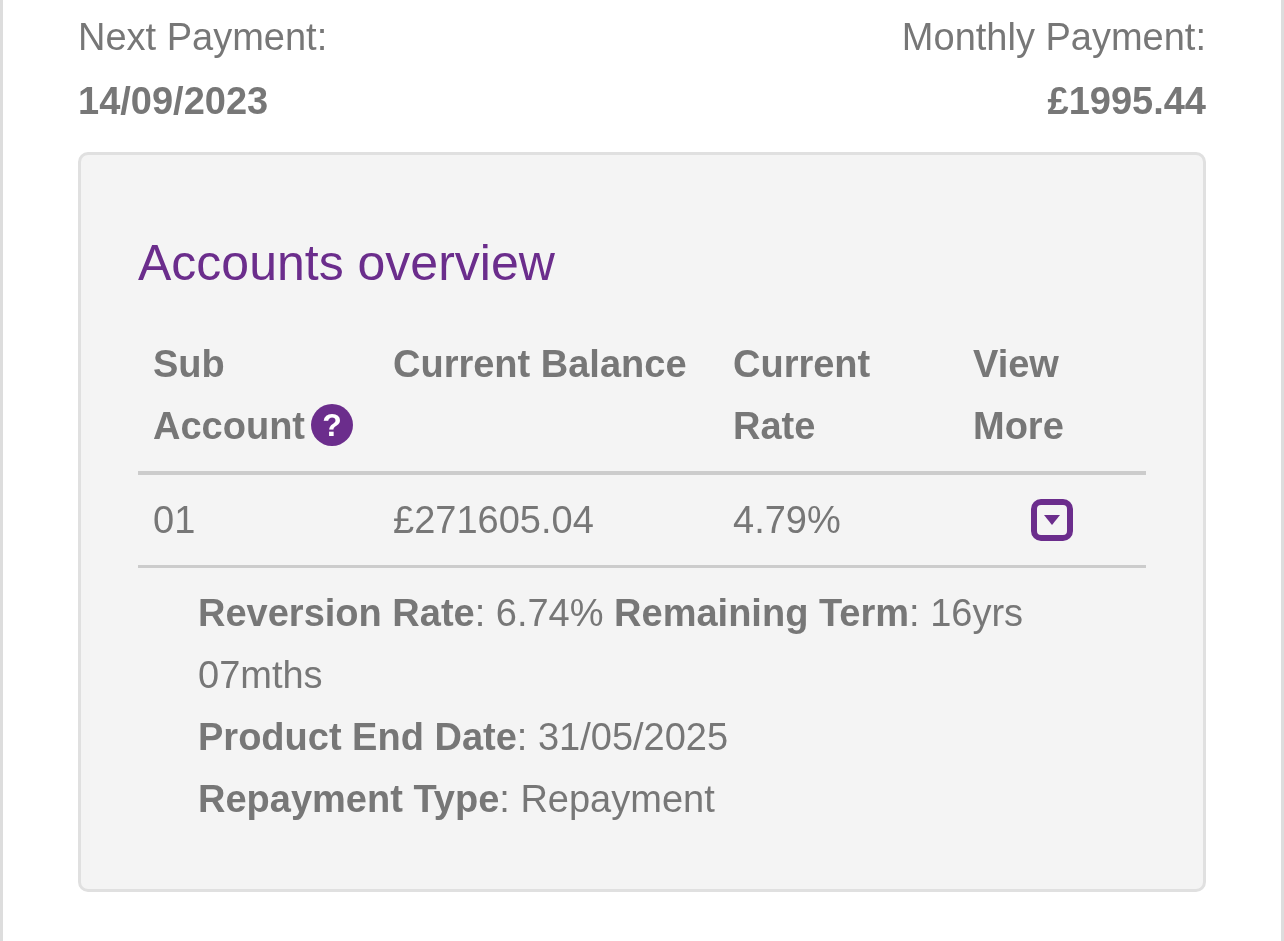  What do you see at coordinates (548, 520) in the screenshot?
I see `table-cell: £271605.04` at bounding box center [548, 520].